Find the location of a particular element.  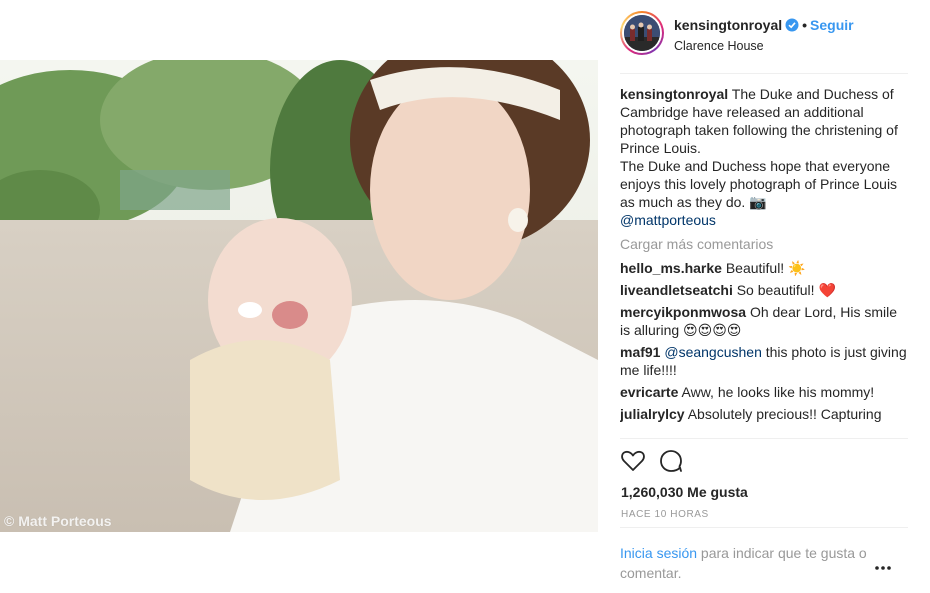

comment-item: liveandletseatchi So beautiful! ❤️ is located at coordinates (765, 290).